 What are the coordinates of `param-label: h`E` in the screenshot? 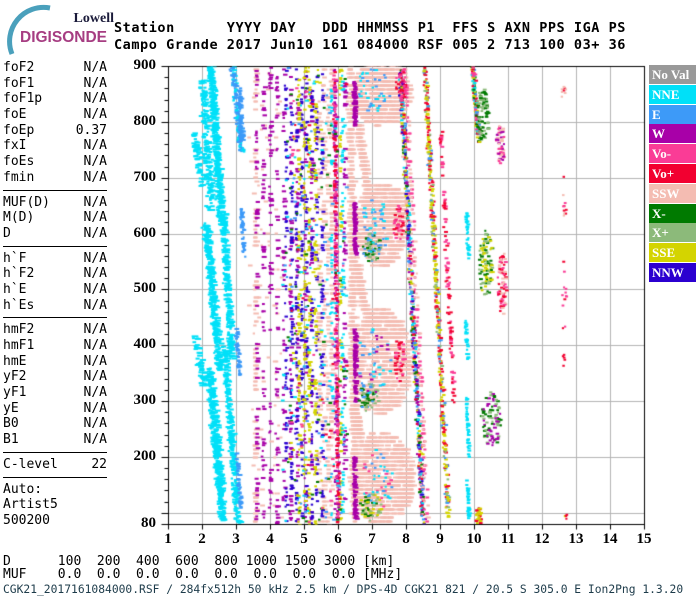 It's located at (15, 289).